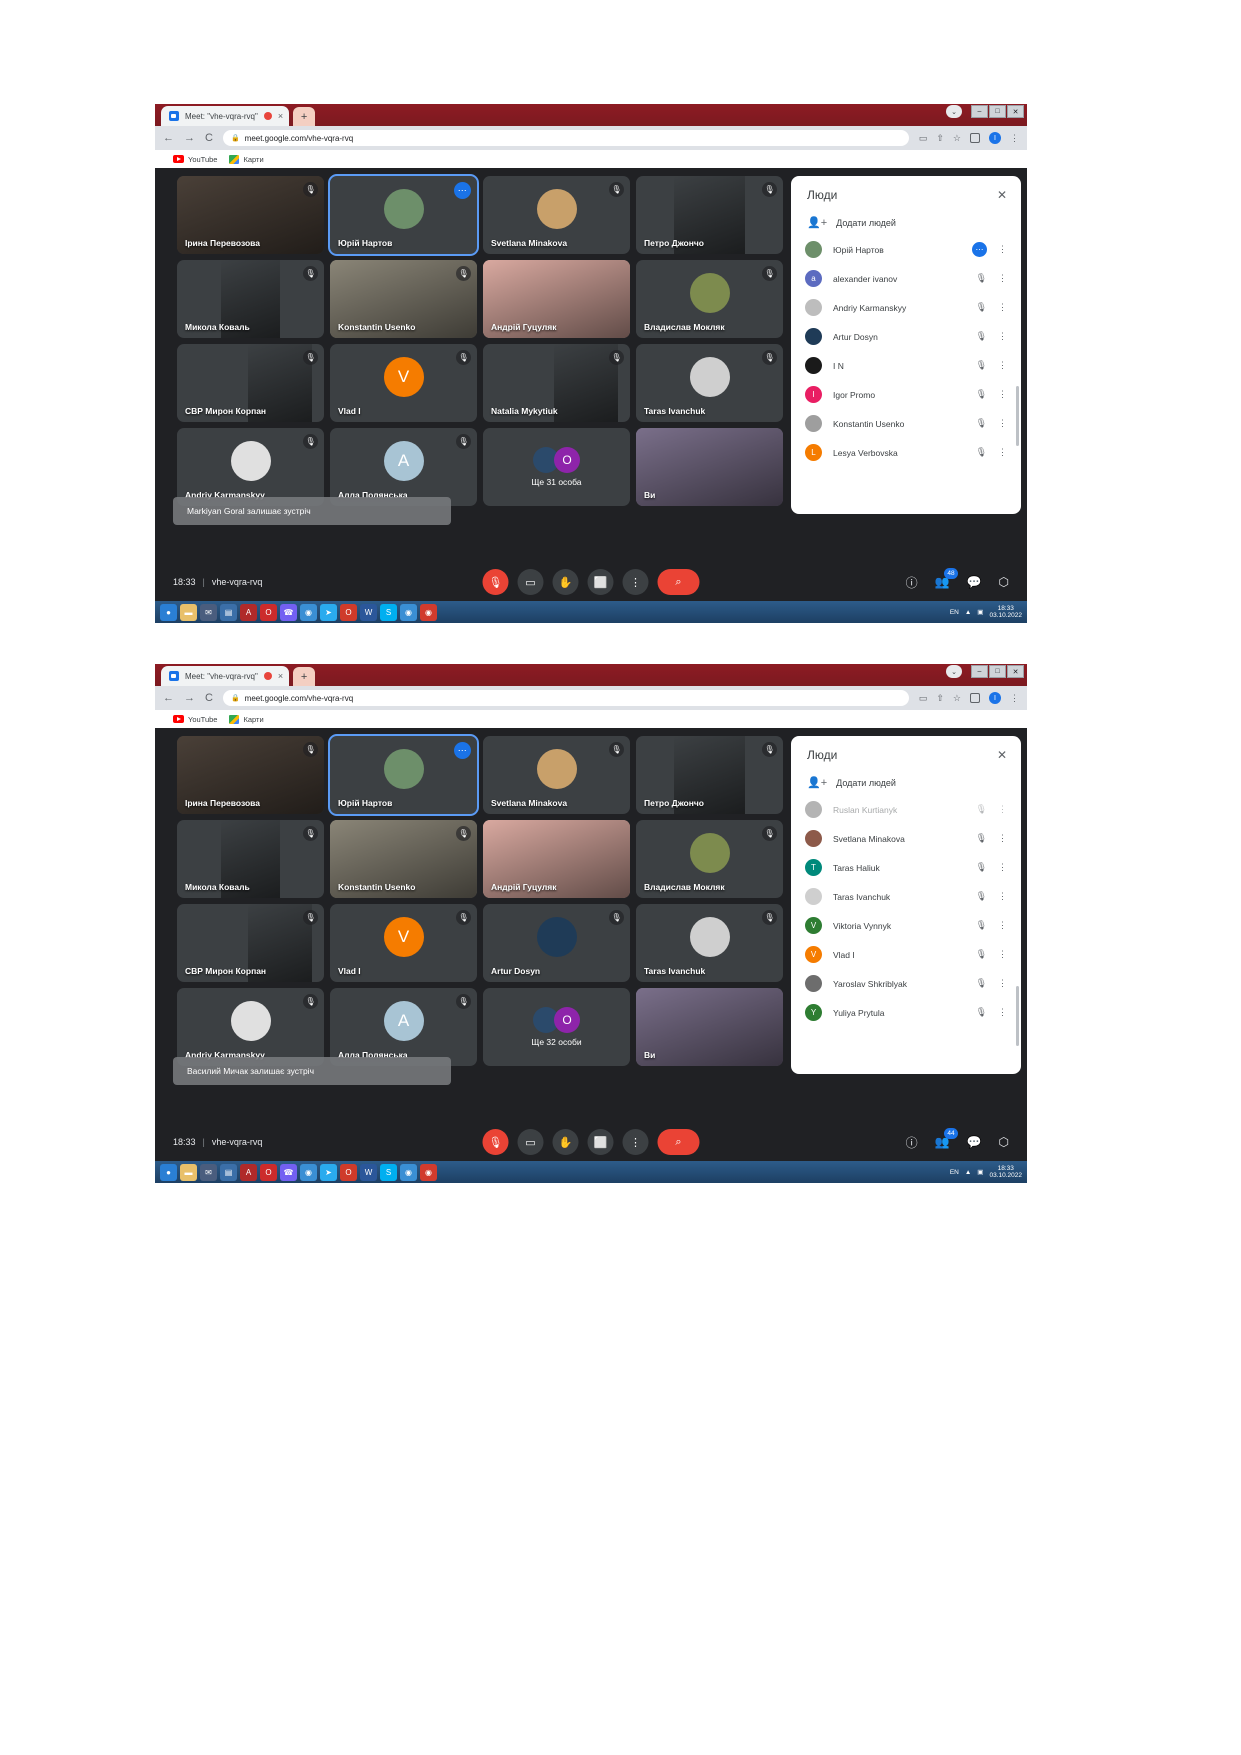 This screenshot has width=1241, height=1755. I want to click on participant-row: T Taras Haliuk 🎙 ⋮, so click(906, 867).